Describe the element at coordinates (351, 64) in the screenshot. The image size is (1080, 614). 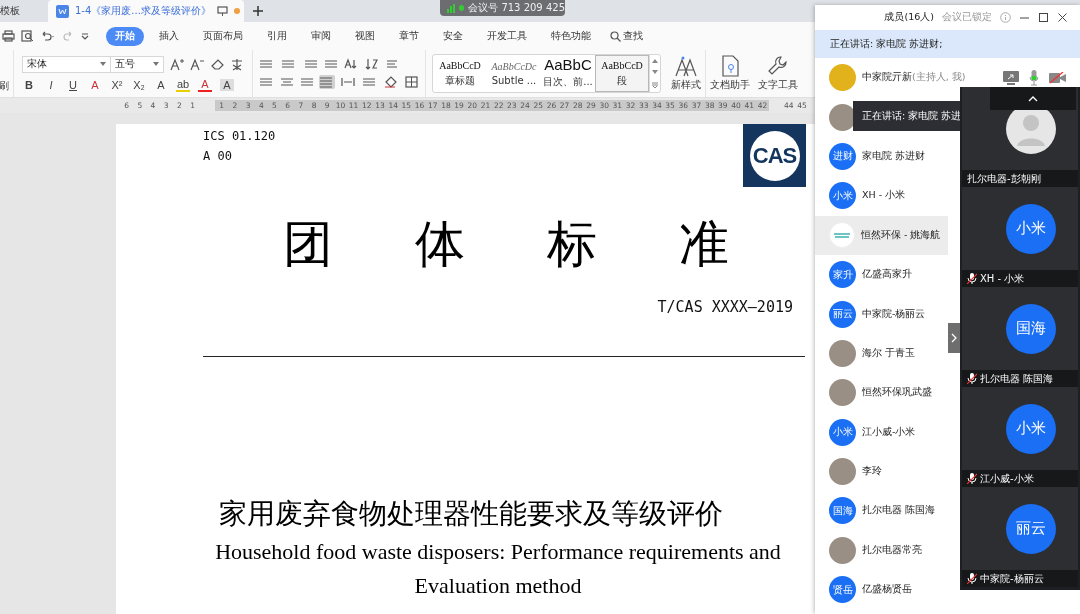
I see `text-direction-icon` at that location.